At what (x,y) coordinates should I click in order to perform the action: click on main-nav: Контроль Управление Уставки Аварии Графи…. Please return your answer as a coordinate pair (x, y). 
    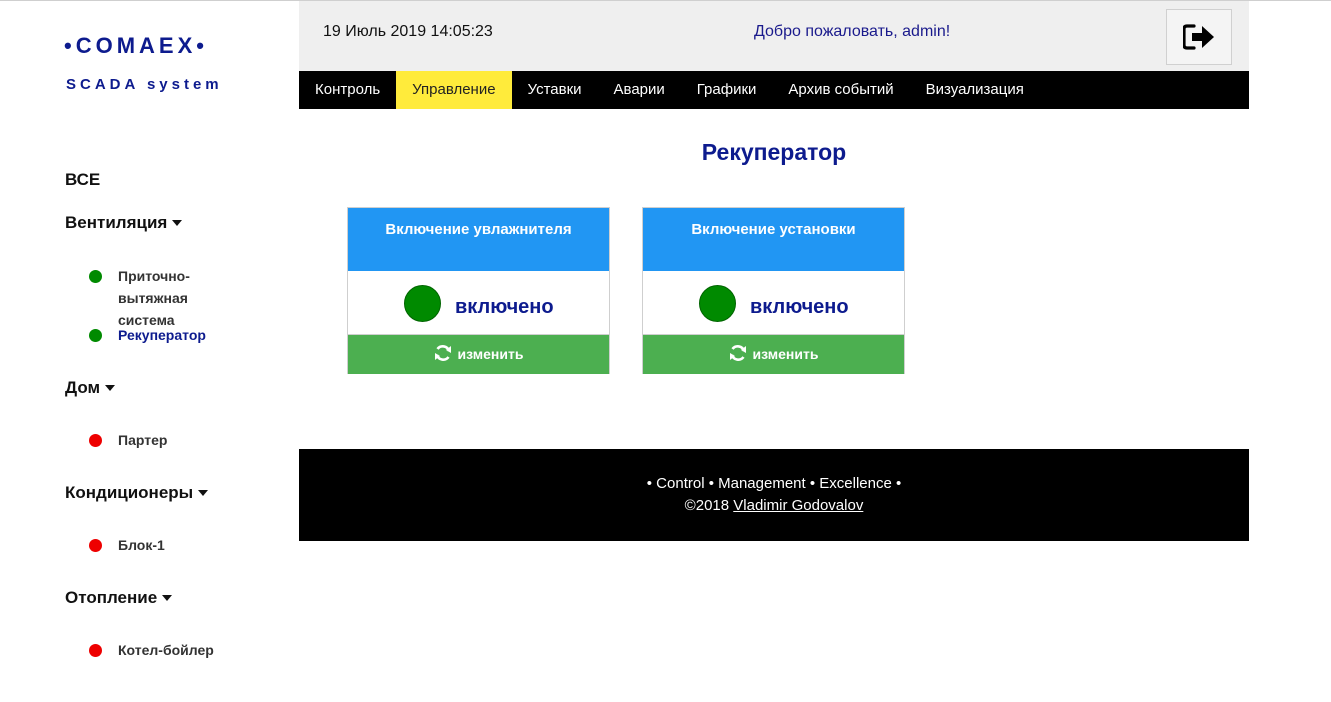
    Looking at the image, I should click on (774, 90).